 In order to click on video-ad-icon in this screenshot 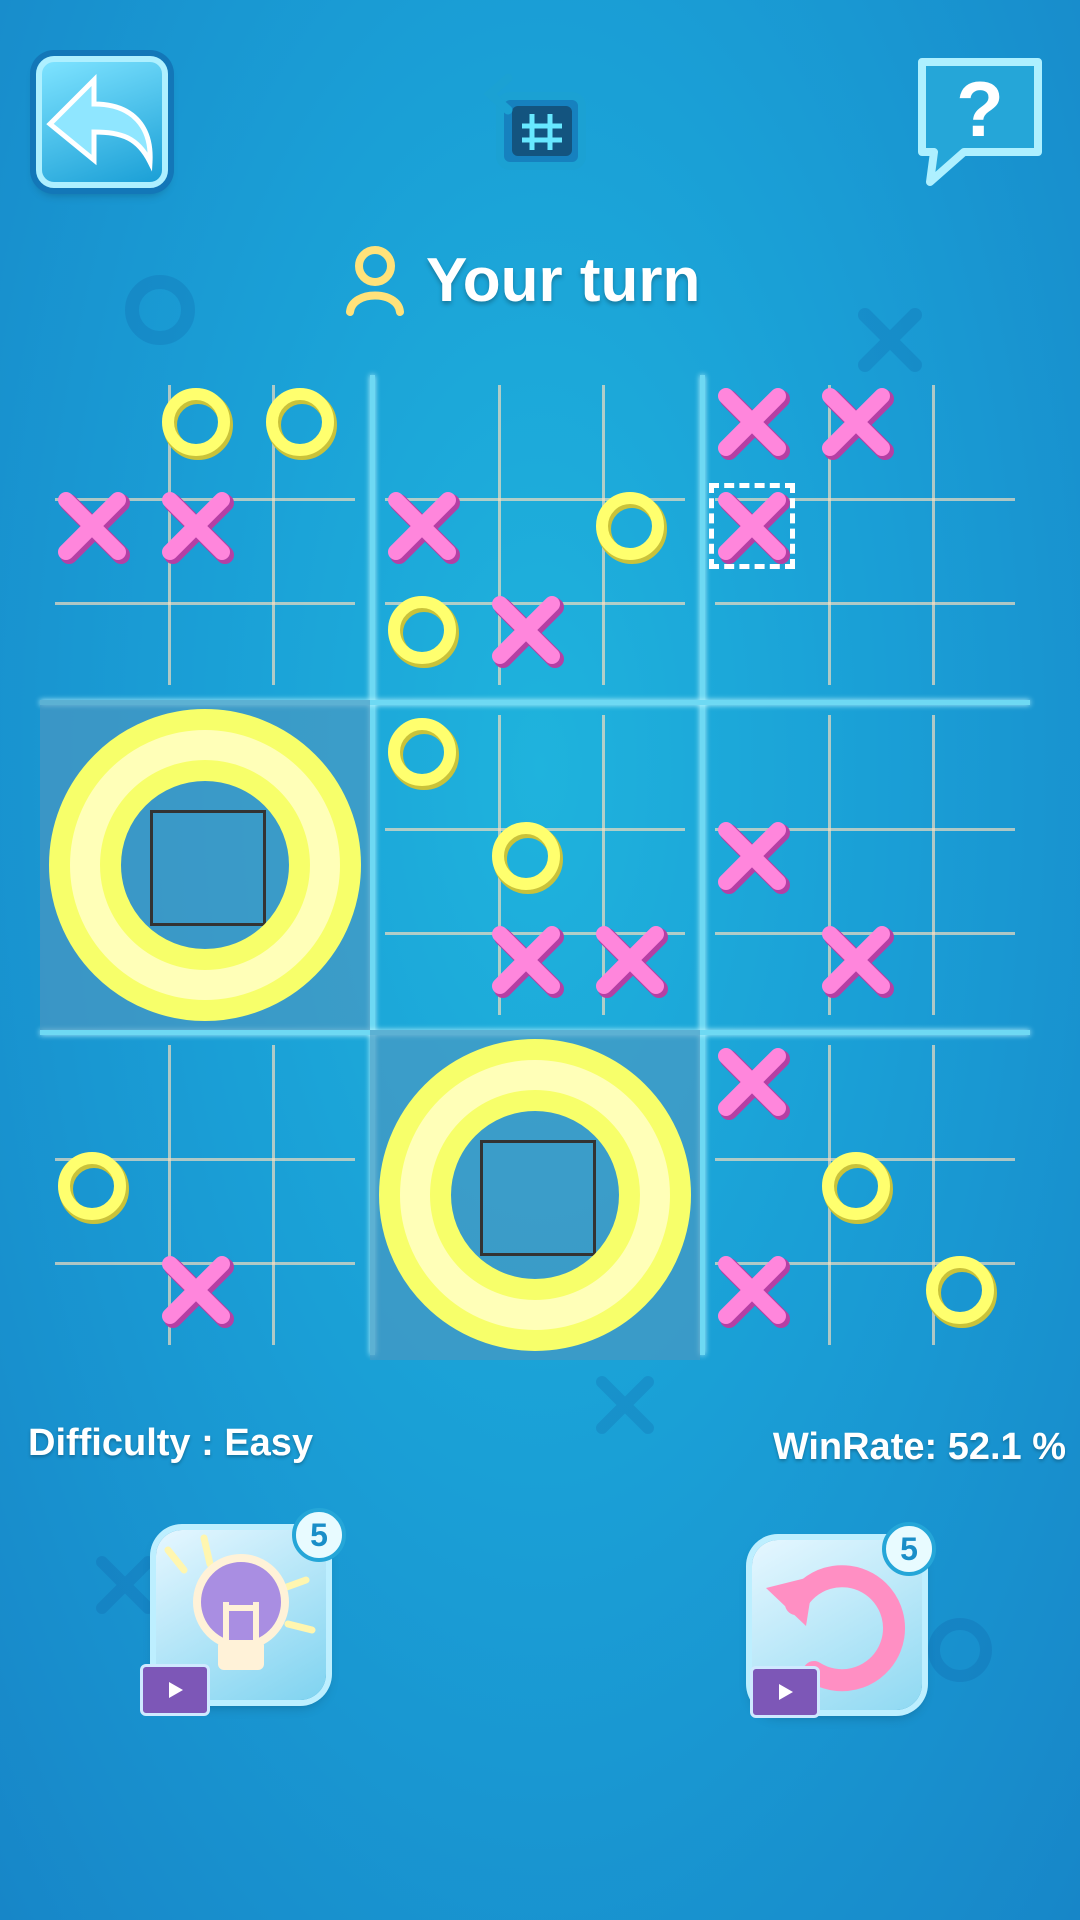, I will do `click(785, 1692)`.